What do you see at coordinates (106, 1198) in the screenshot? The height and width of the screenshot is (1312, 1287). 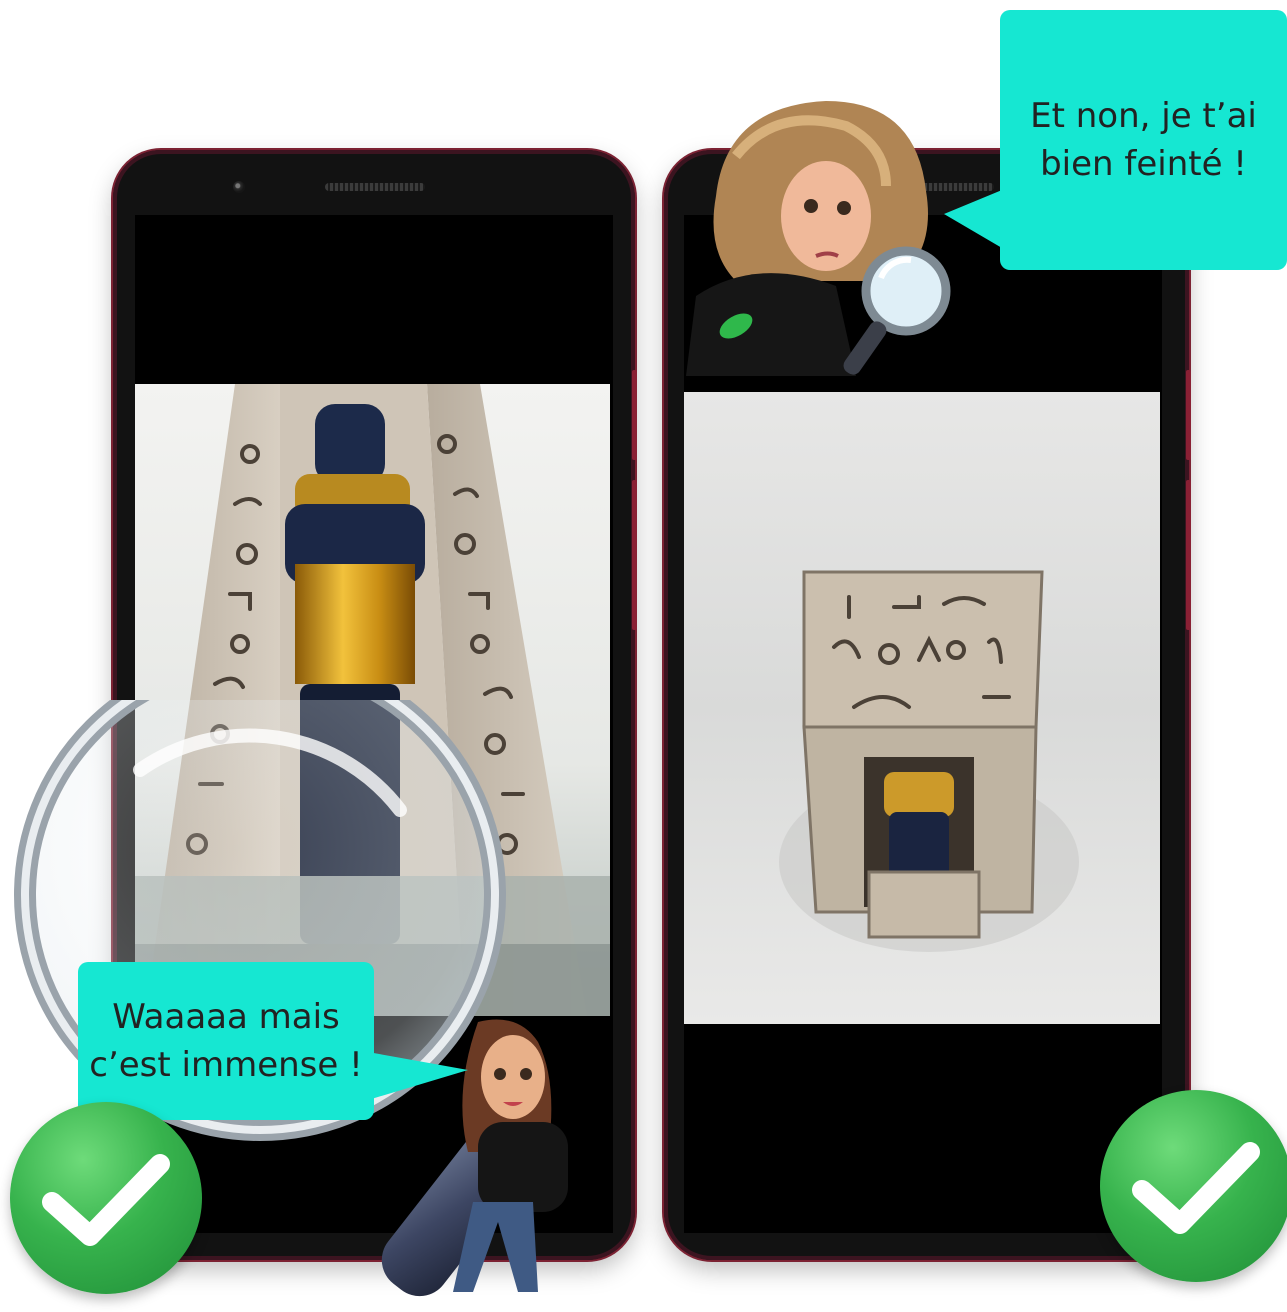 I see `checkmark-circle-icon` at bounding box center [106, 1198].